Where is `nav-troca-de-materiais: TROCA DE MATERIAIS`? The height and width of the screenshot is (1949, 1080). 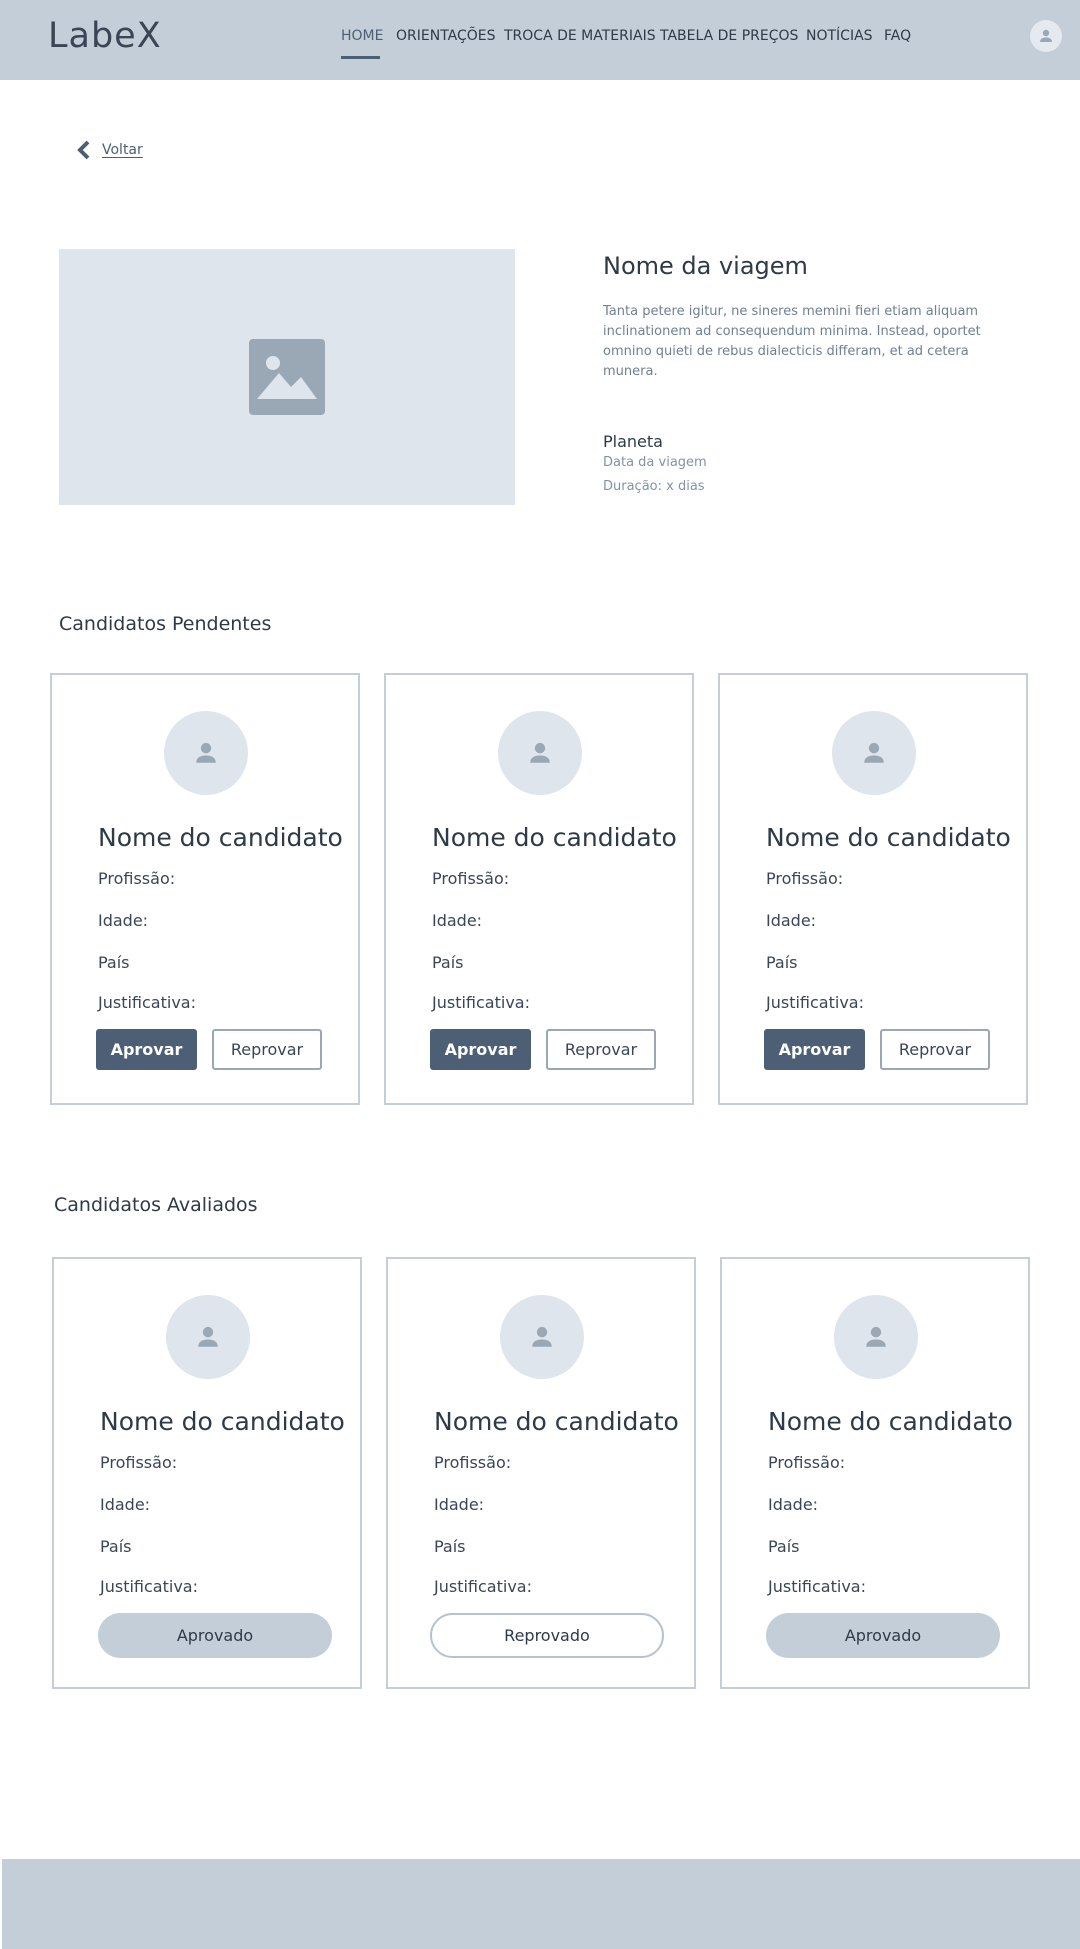 nav-troca-de-materiais: TROCA DE MATERIAIS is located at coordinates (580, 36).